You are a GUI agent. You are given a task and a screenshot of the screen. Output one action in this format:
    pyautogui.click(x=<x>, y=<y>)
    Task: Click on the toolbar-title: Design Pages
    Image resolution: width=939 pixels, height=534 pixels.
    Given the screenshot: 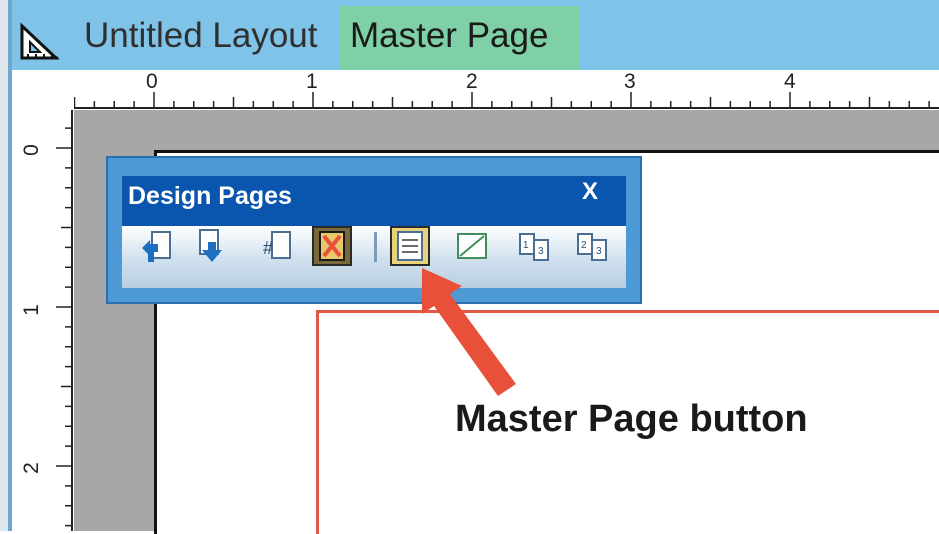 What is the action you would take?
    pyautogui.click(x=210, y=196)
    